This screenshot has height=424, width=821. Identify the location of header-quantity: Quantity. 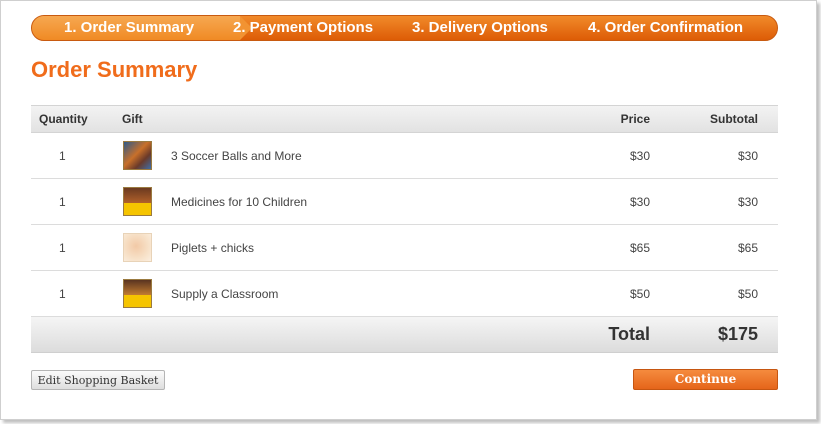
(63, 119).